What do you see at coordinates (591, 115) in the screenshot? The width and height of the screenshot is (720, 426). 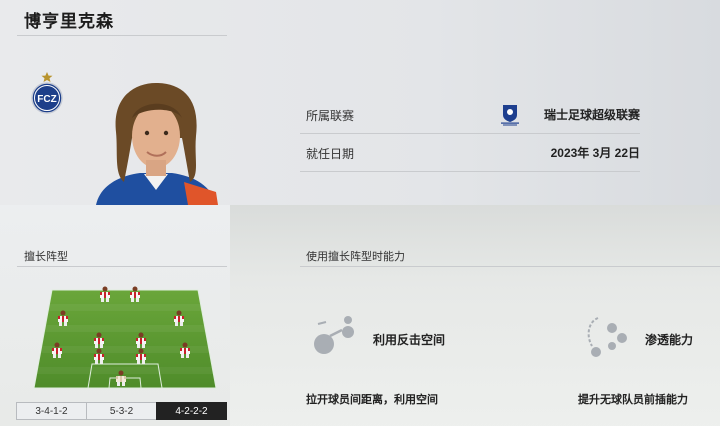 I see `league-value: 瑞士足球超级联赛` at bounding box center [591, 115].